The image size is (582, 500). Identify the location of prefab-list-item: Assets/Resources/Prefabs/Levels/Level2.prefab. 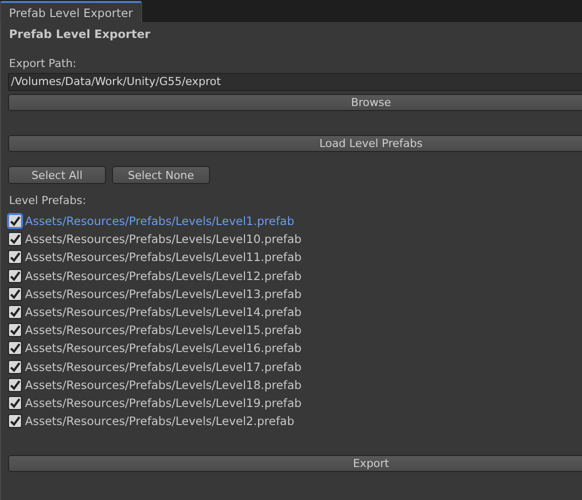
(159, 421).